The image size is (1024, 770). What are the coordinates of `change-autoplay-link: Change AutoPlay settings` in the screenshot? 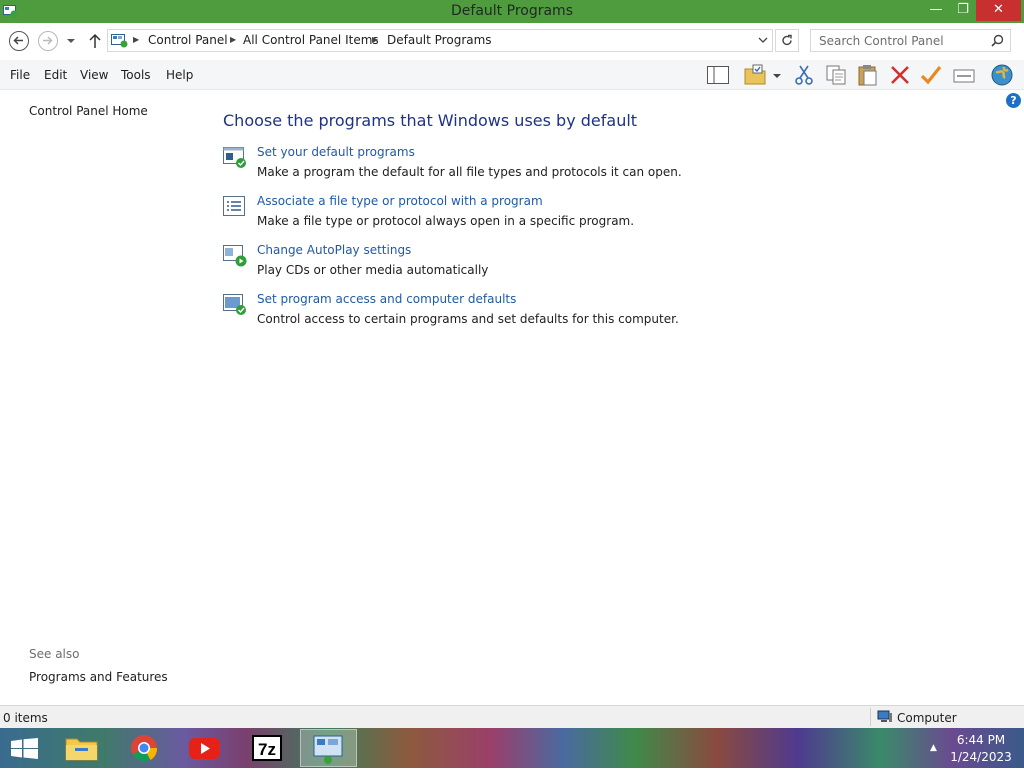 It's located at (334, 250).